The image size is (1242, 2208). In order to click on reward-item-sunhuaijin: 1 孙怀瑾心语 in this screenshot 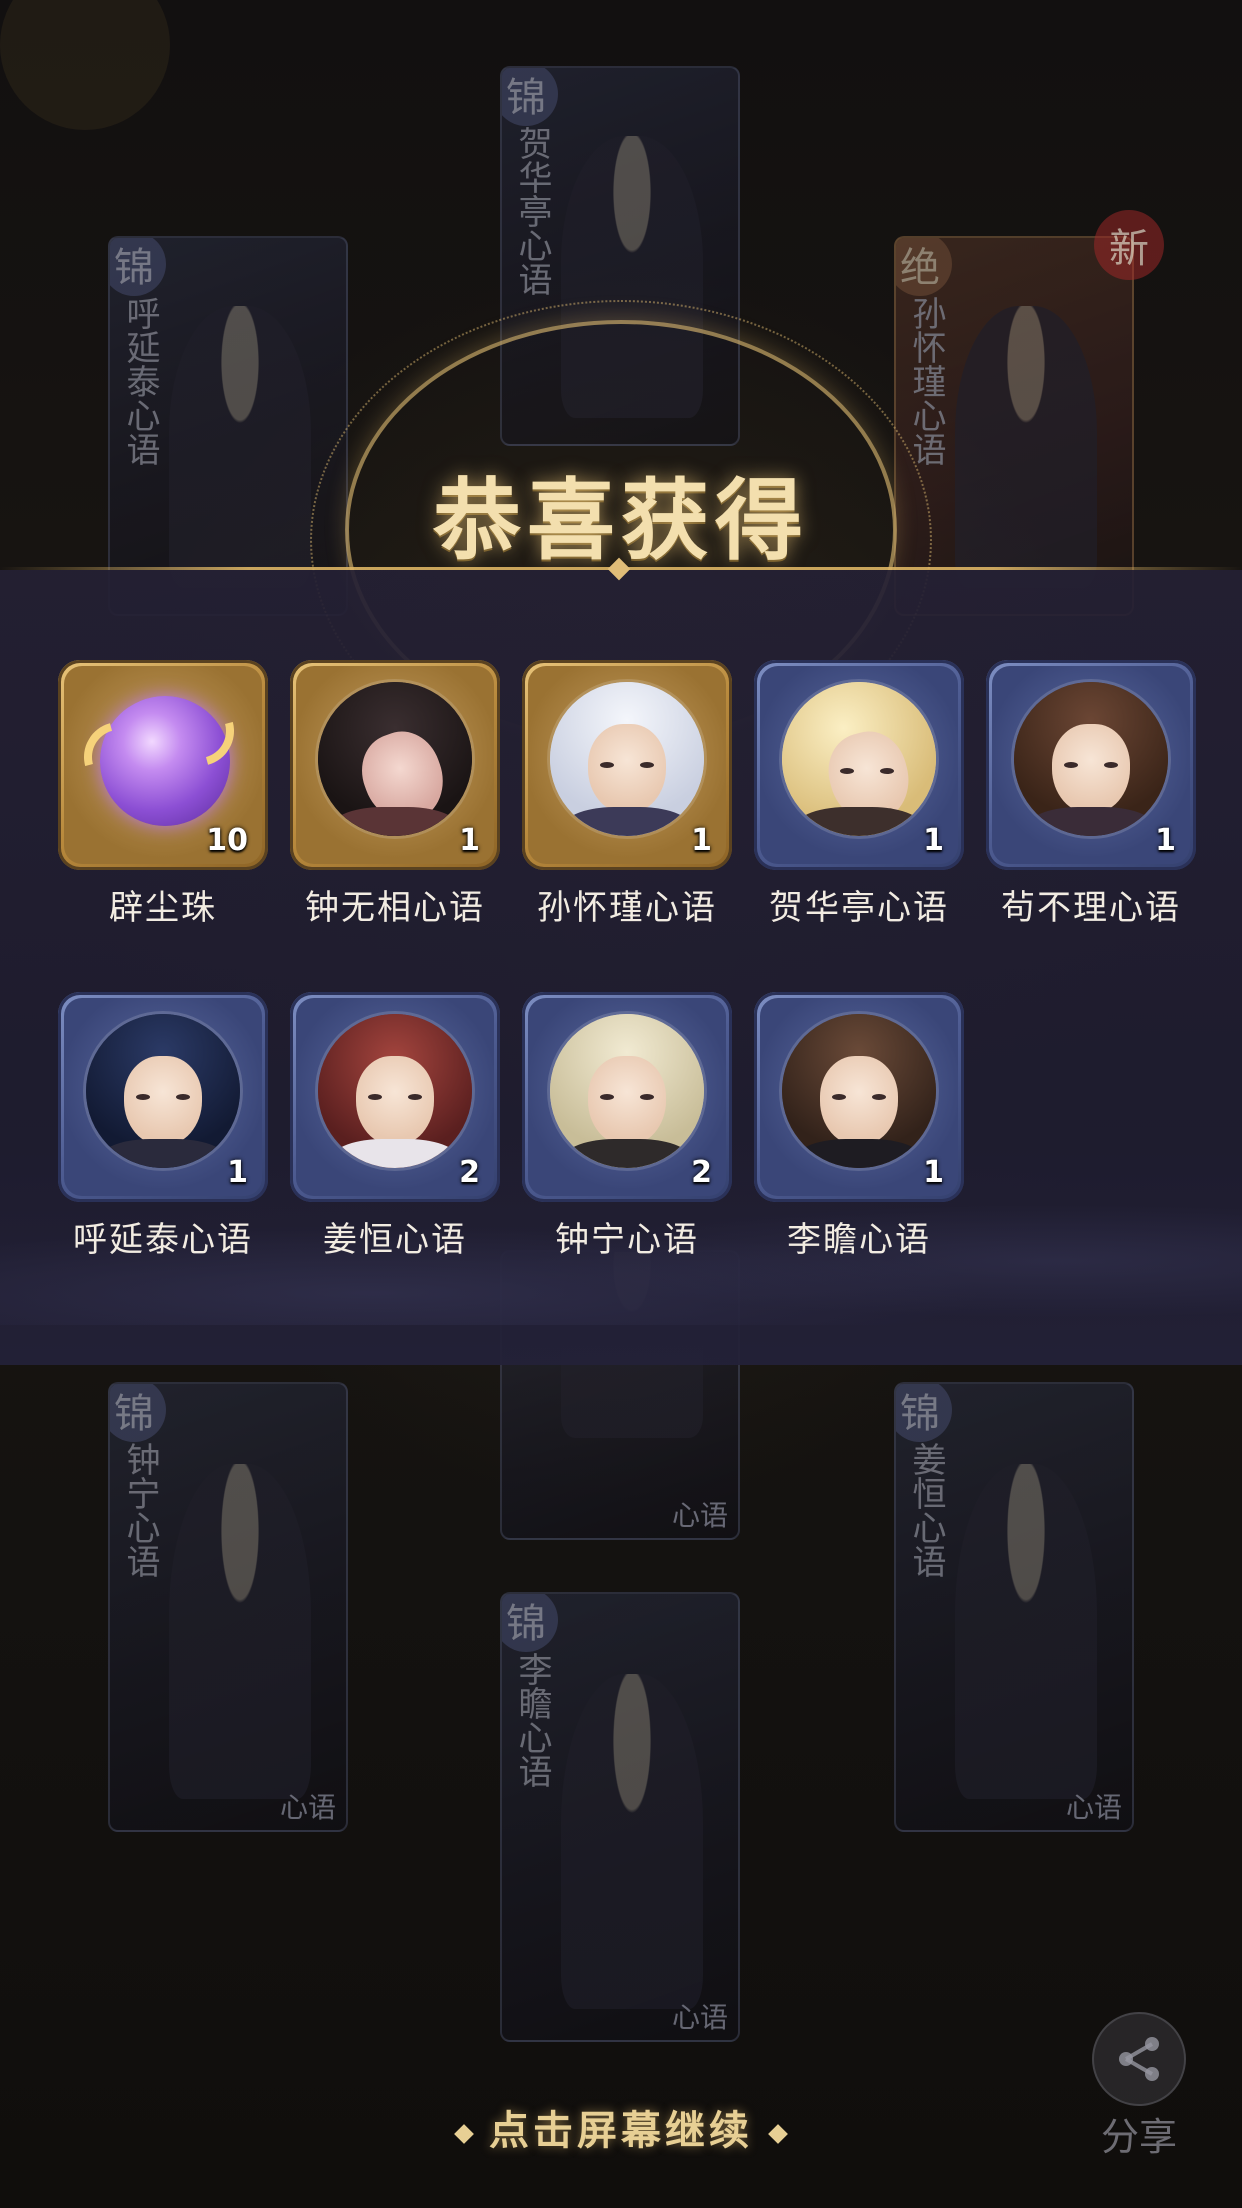, I will do `click(627, 794)`.